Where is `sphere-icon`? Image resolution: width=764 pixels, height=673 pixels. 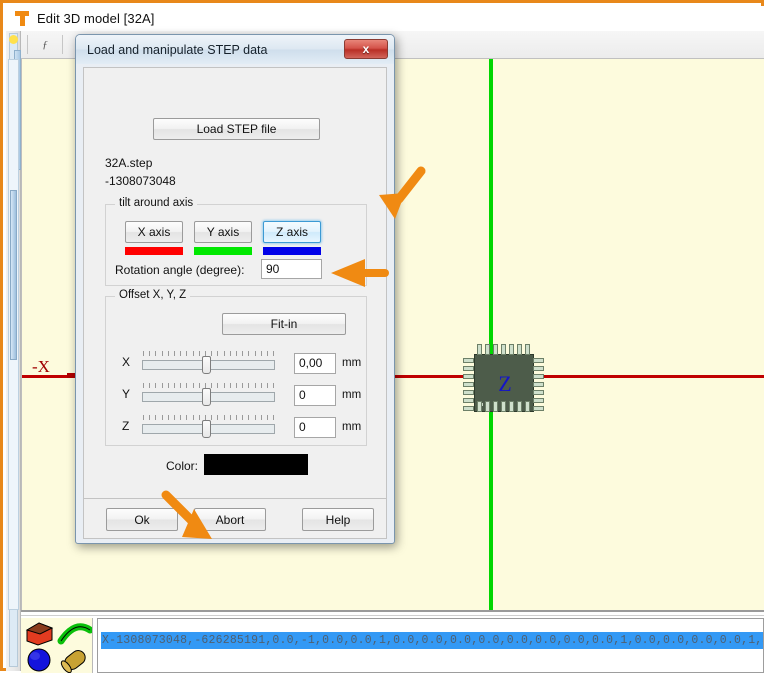 sphere-icon is located at coordinates (39, 659).